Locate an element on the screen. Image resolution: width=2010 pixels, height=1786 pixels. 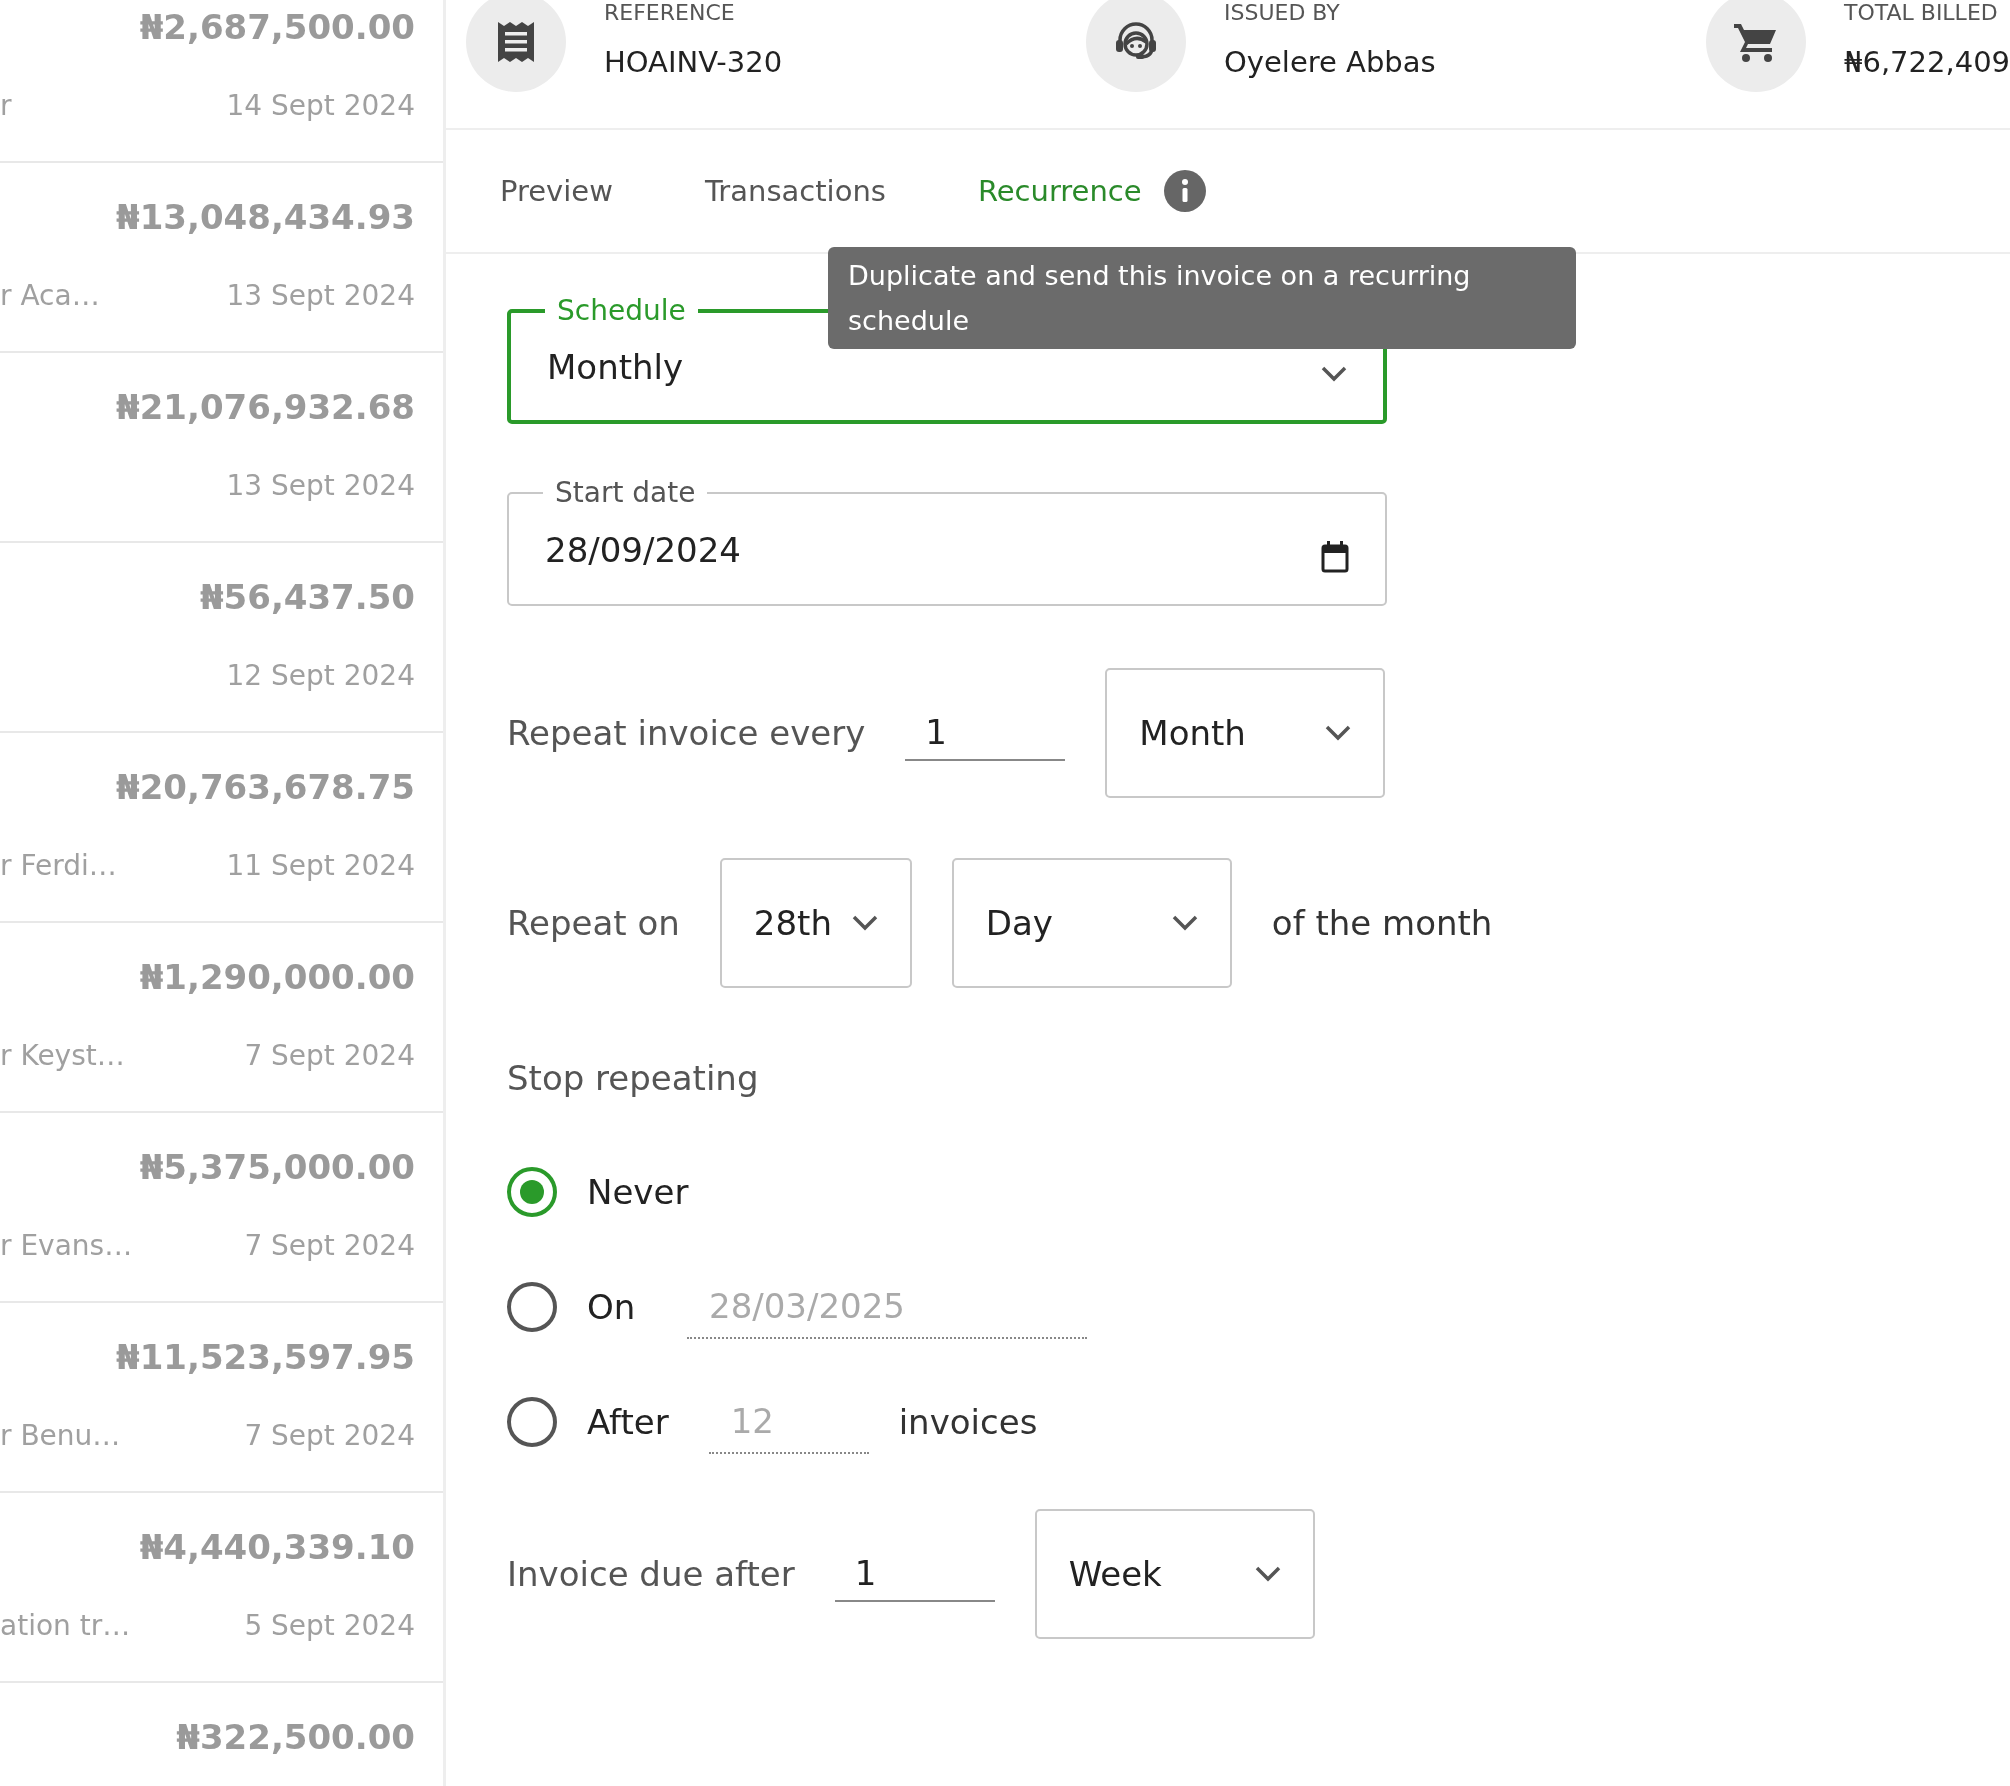
invoice-amount: ₦11,523,597.95 is located at coordinates (265, 1357).